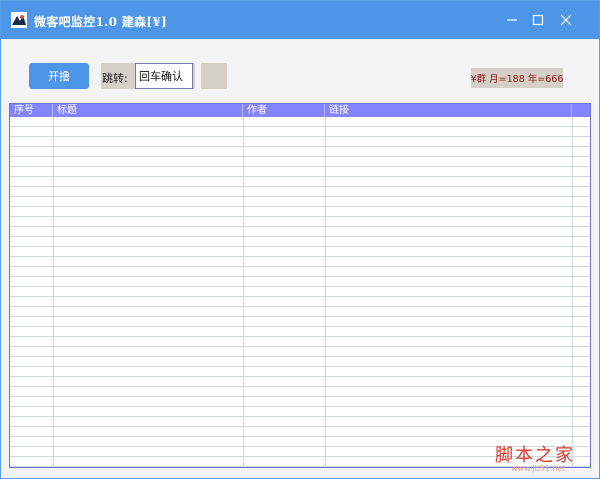 This screenshot has height=479, width=600. Describe the element at coordinates (300, 20) in the screenshot. I see `title-bar: 微客吧监控1.0 建森[¥]` at that location.